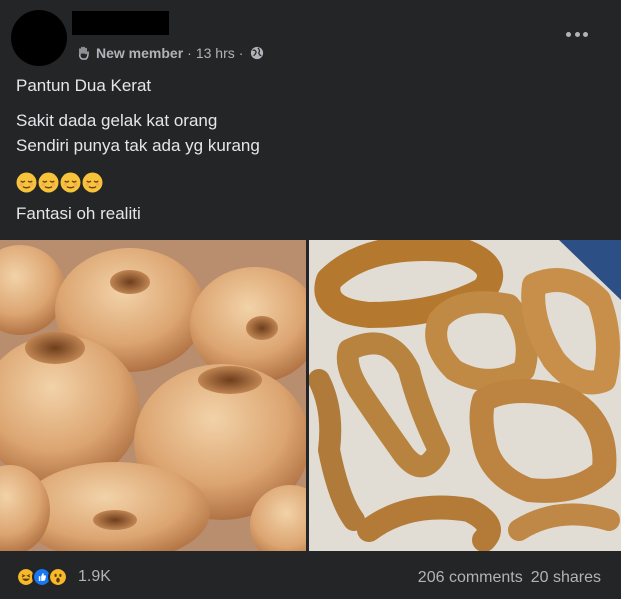 The height and width of the screenshot is (599, 621). Describe the element at coordinates (117, 120) in the screenshot. I see `post-line: Sakit dada gelak kat orang` at that location.